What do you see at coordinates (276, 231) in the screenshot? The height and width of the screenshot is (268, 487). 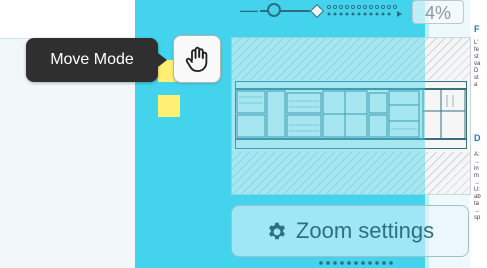 I see `gear-icon` at bounding box center [276, 231].